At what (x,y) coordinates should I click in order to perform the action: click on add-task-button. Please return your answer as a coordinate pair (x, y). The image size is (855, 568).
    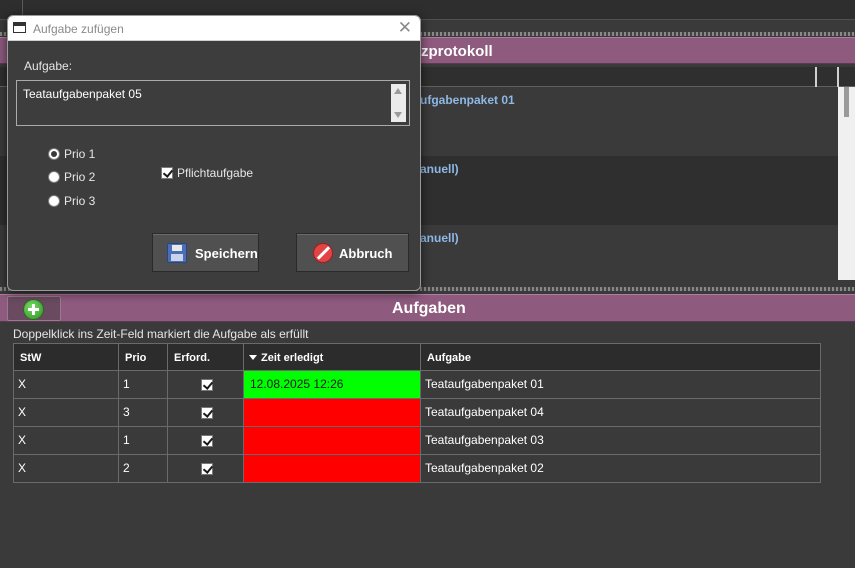
    Looking at the image, I should click on (34, 308).